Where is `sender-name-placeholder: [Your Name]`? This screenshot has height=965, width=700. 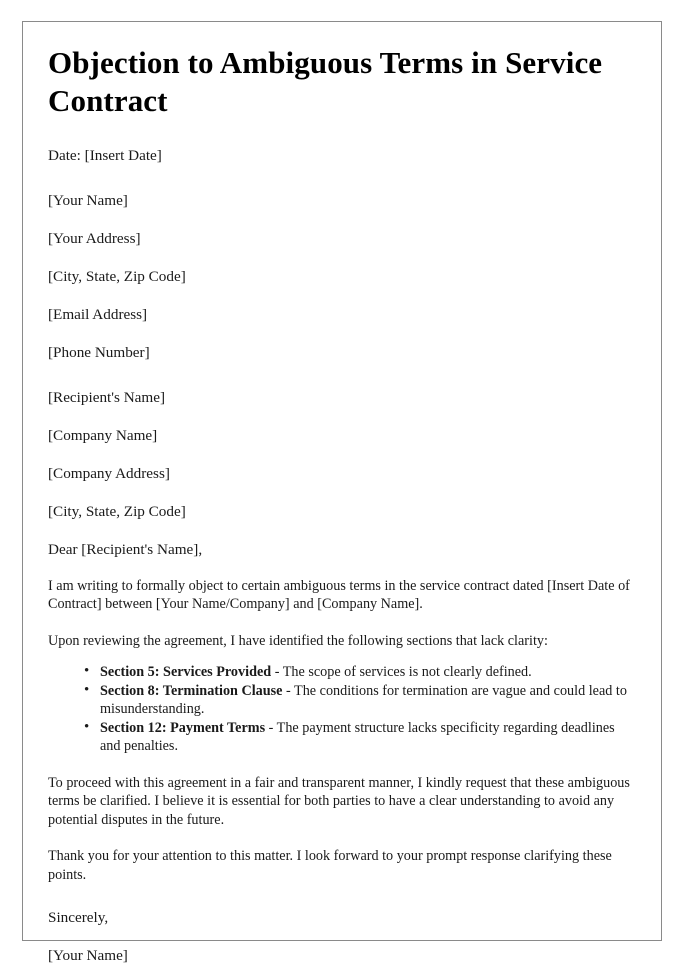 sender-name-placeholder: [Your Name] is located at coordinates (88, 200).